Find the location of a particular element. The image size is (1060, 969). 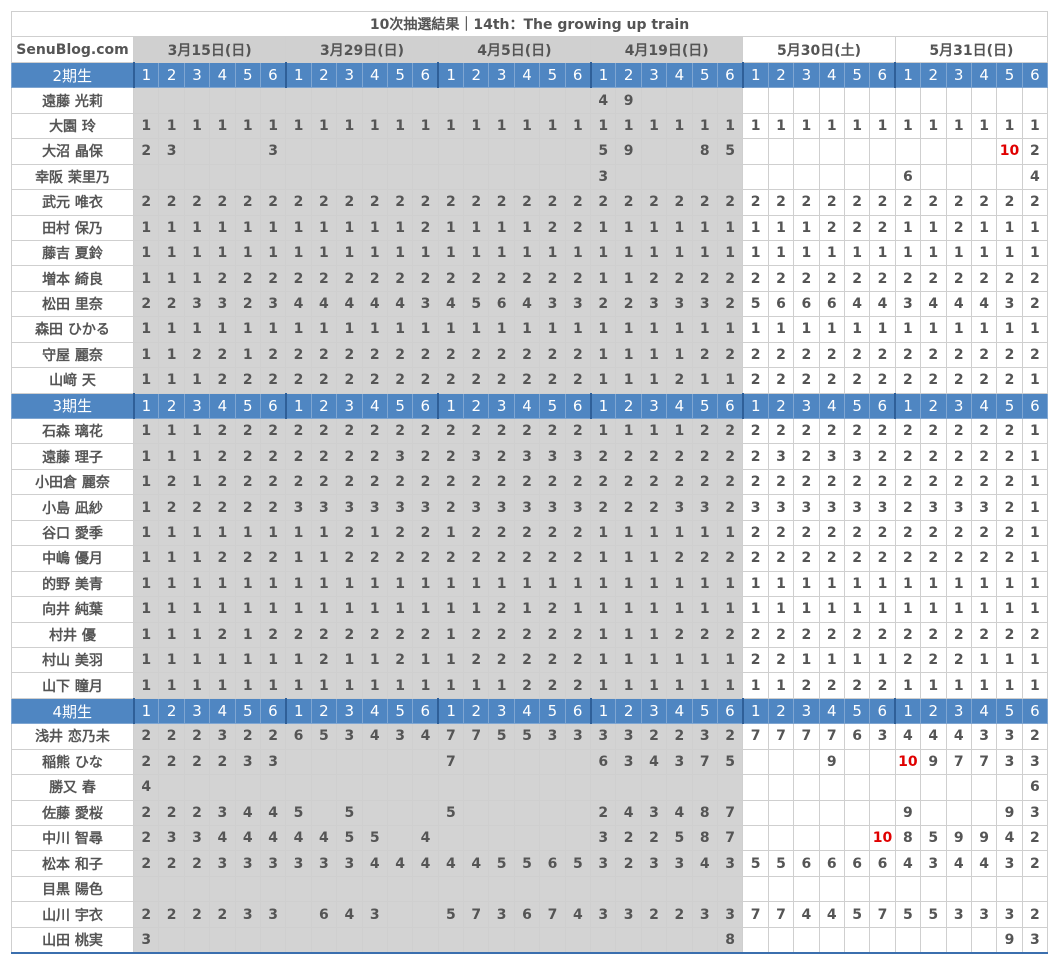

part-number: 3 is located at coordinates (349, 711).